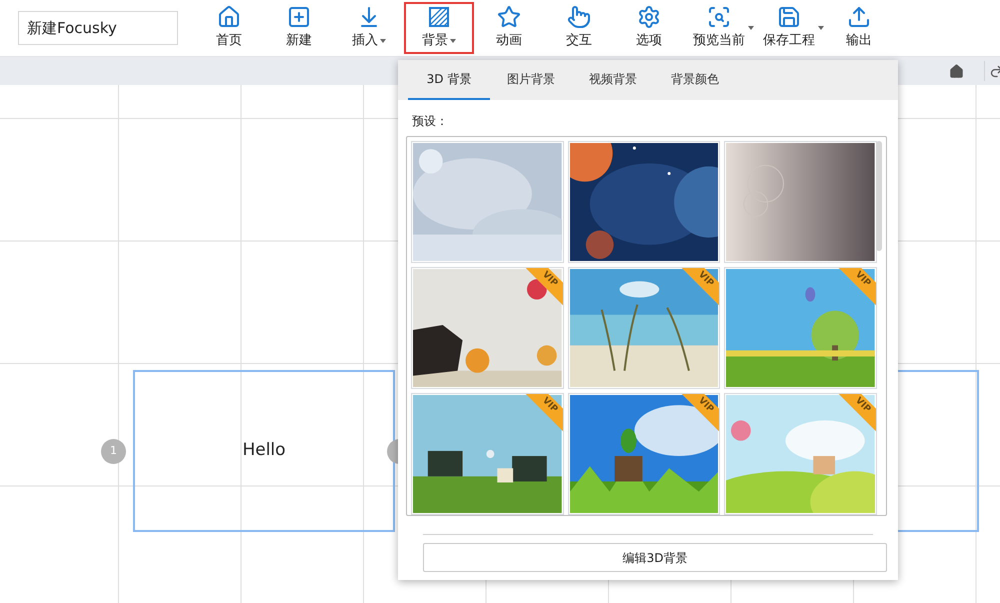  I want to click on toolbar-button: 背景, so click(439, 28).